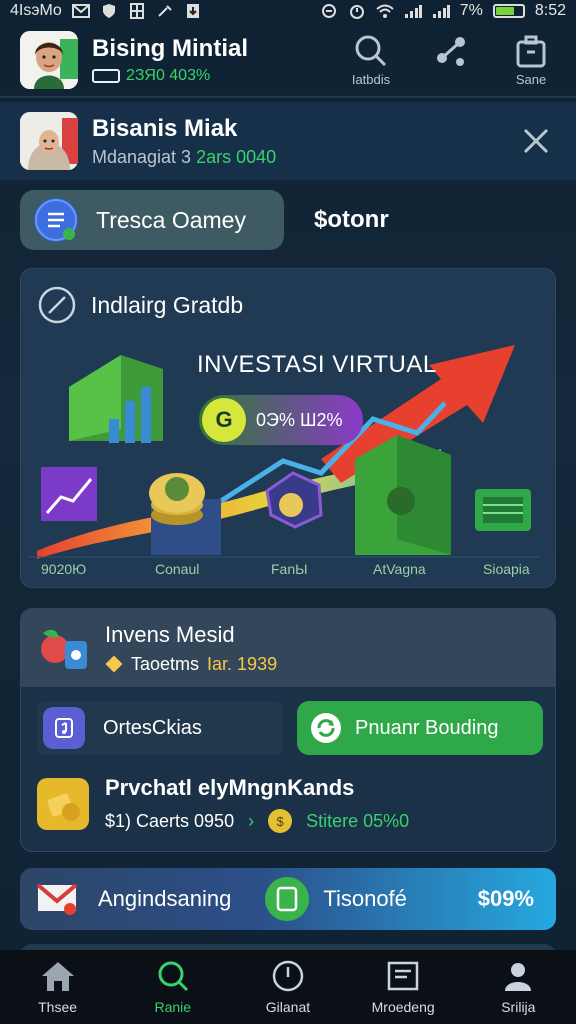 The height and width of the screenshot is (1024, 576). I want to click on tabs-row: Tresca Oamey $otonr, so click(288, 220).